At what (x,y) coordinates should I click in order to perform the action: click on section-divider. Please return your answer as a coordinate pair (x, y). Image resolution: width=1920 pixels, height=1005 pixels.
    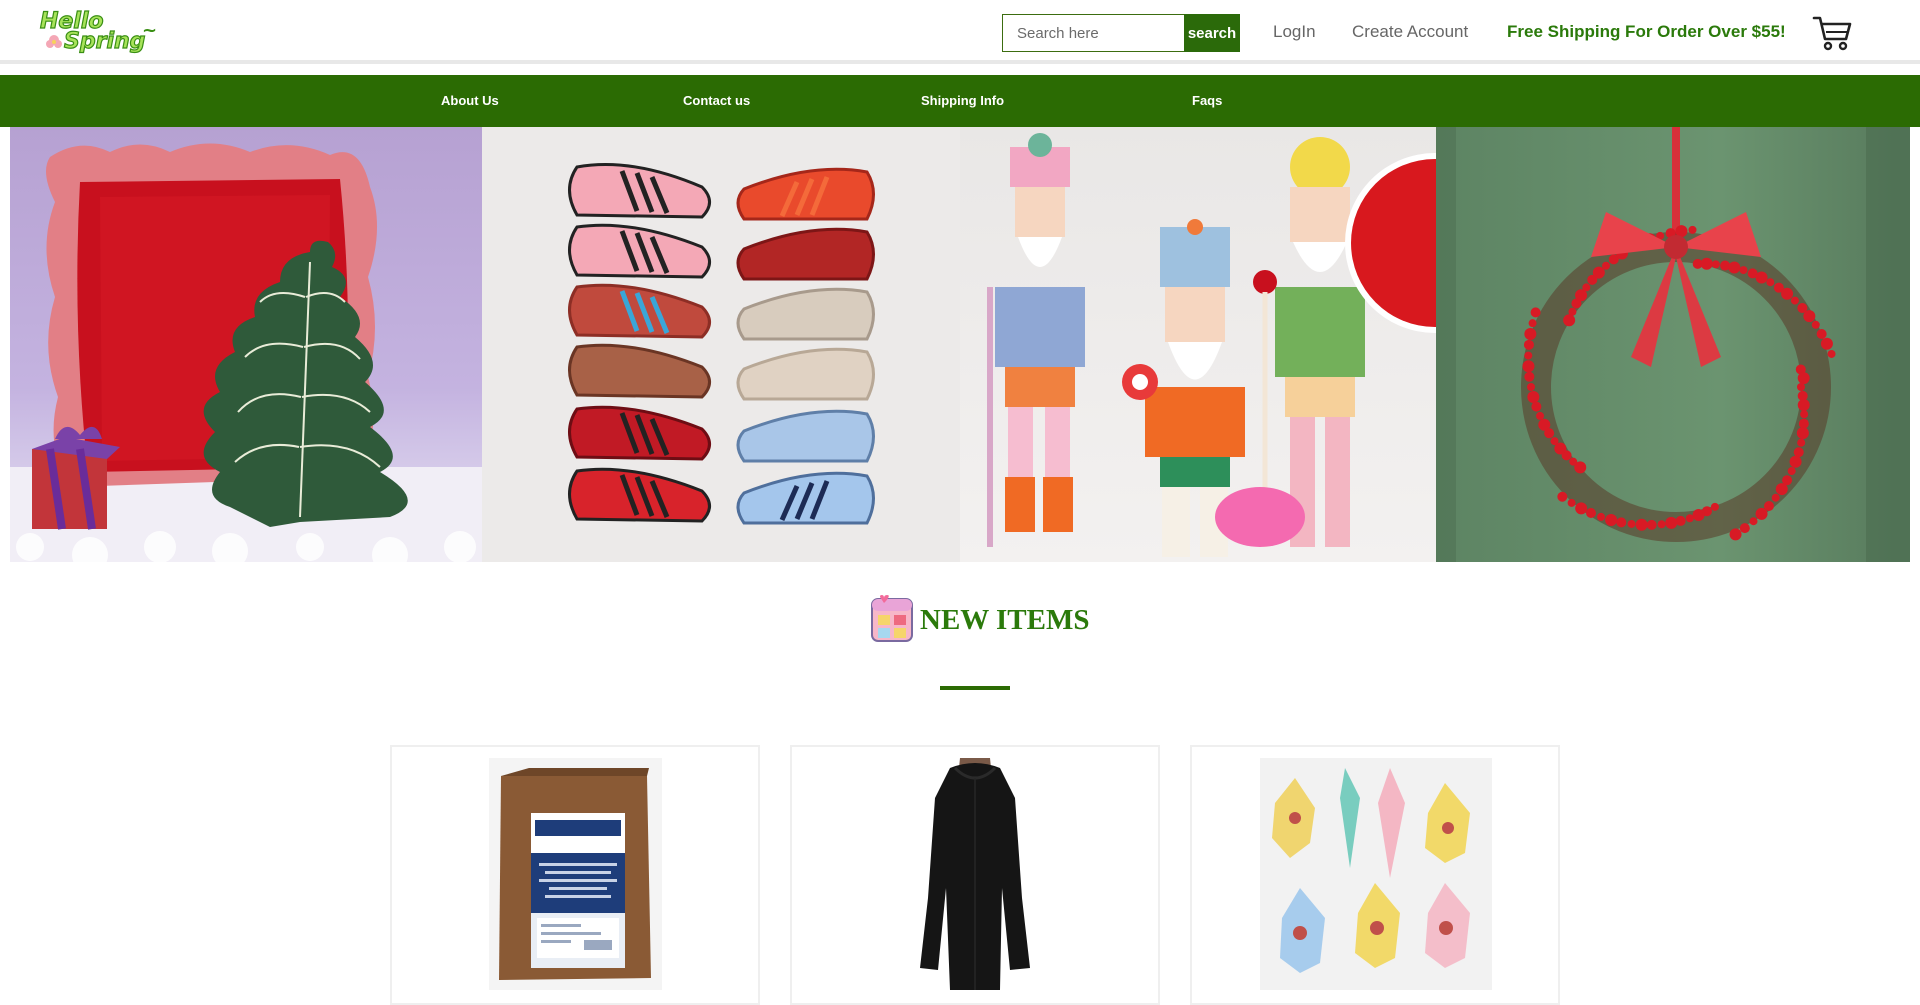
    Looking at the image, I should click on (975, 688).